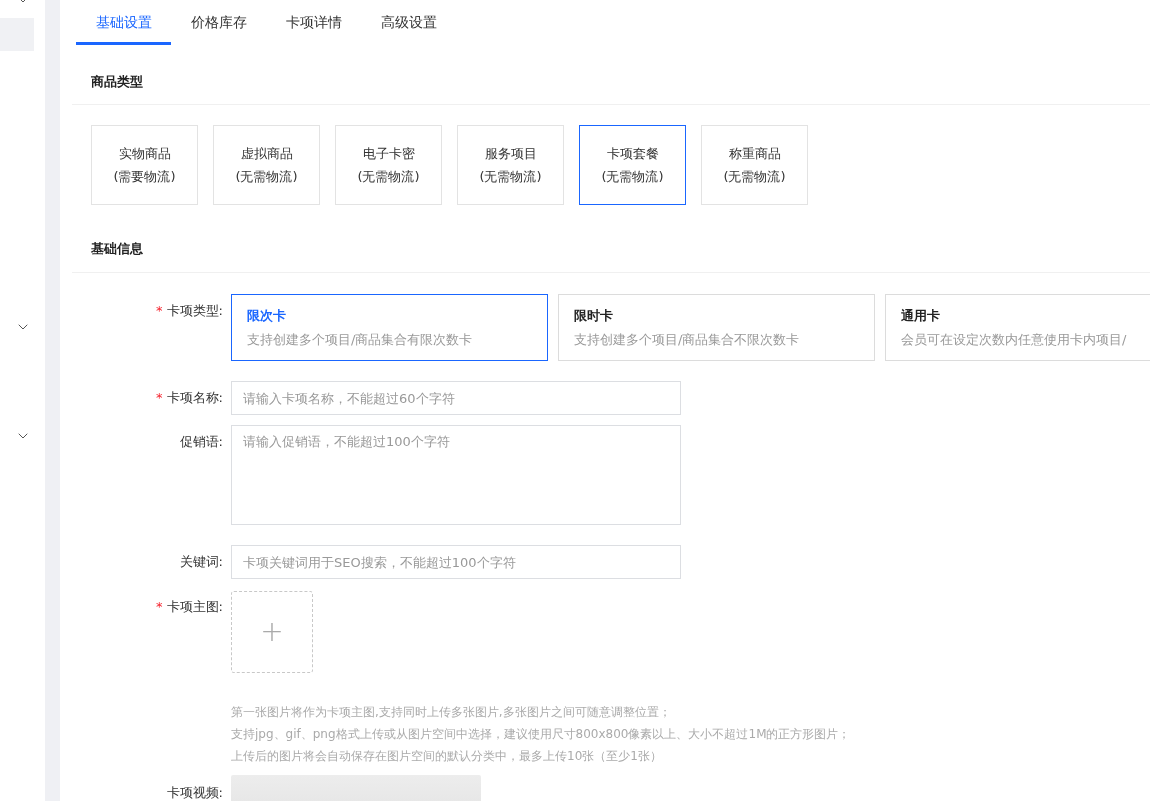  What do you see at coordinates (218, 22) in the screenshot?
I see `tab: 价格库存` at bounding box center [218, 22].